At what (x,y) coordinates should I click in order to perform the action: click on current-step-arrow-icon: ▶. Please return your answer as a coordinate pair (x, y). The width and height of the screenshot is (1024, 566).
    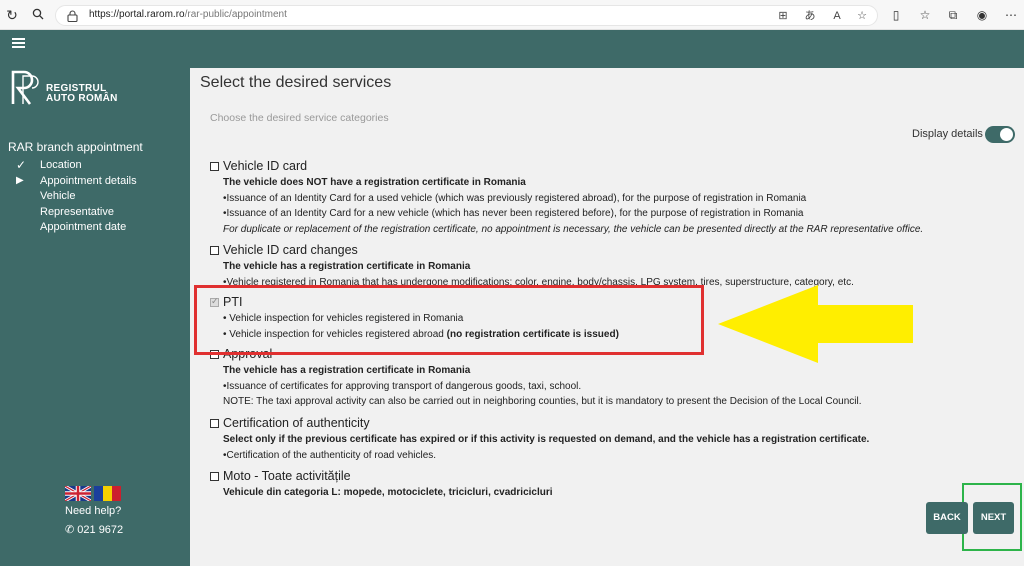
    Looking at the image, I should click on (20, 180).